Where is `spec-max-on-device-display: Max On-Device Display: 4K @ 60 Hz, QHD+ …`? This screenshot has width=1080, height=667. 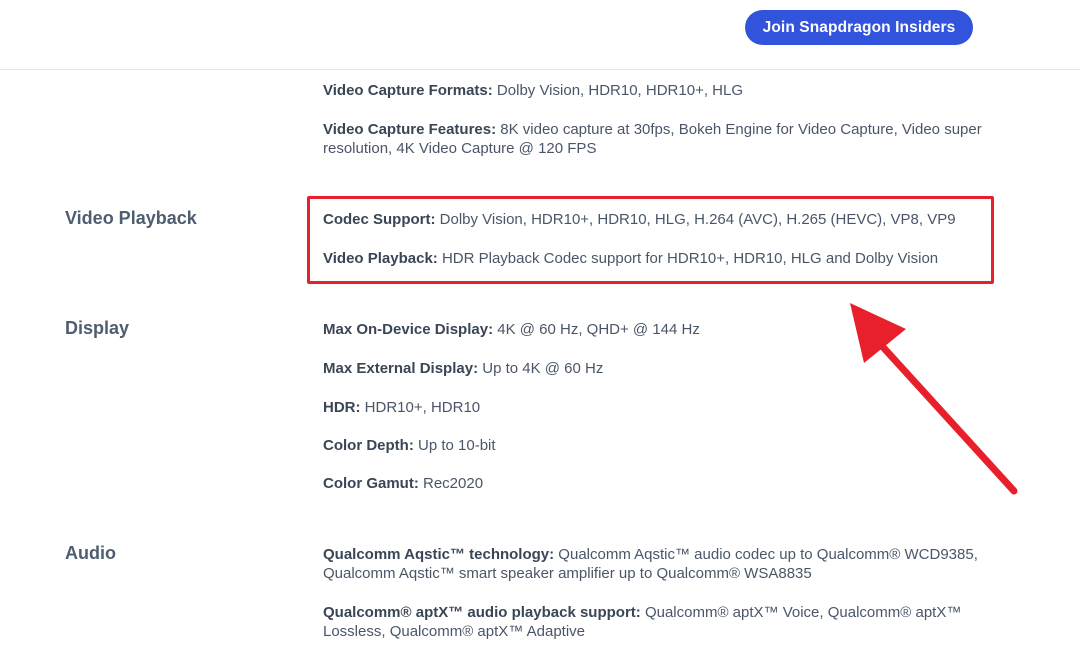 spec-max-on-device-display: Max On-Device Display: 4K @ 60 Hz, QHD+ … is located at coordinates (655, 329).